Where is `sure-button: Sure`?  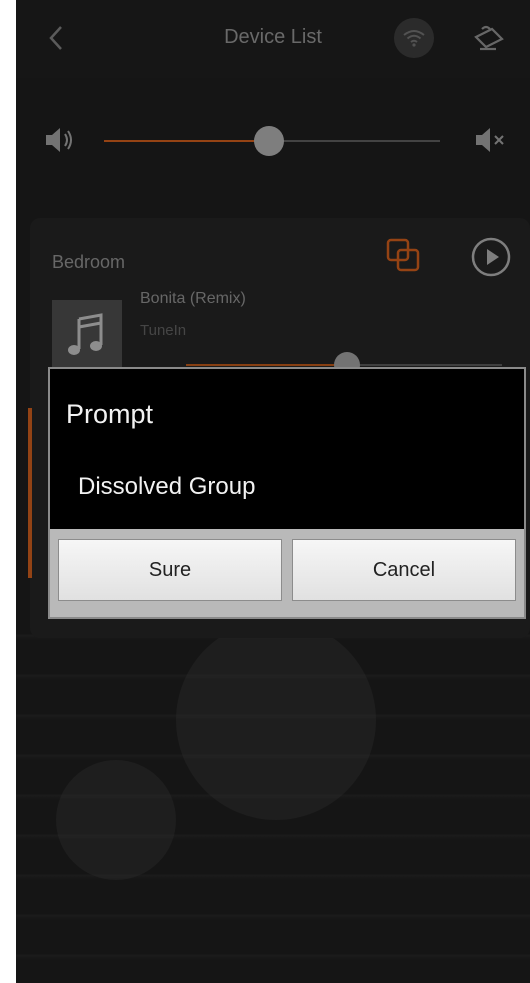
sure-button: Sure is located at coordinates (170, 570).